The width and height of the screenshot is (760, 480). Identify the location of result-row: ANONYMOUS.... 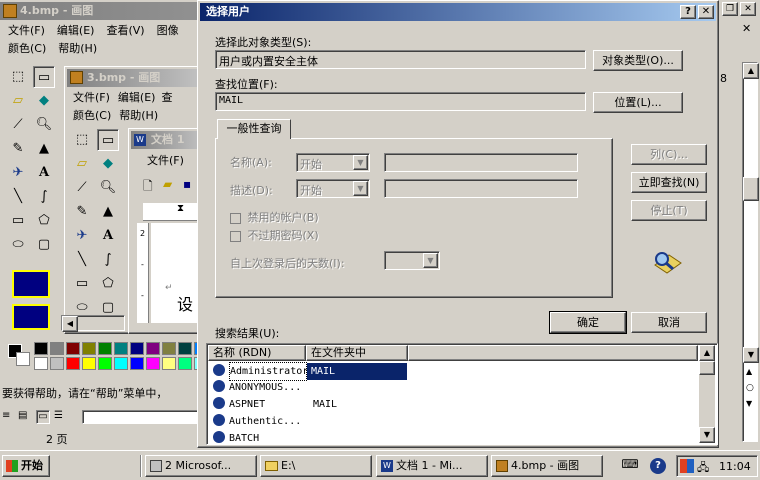
(453, 387).